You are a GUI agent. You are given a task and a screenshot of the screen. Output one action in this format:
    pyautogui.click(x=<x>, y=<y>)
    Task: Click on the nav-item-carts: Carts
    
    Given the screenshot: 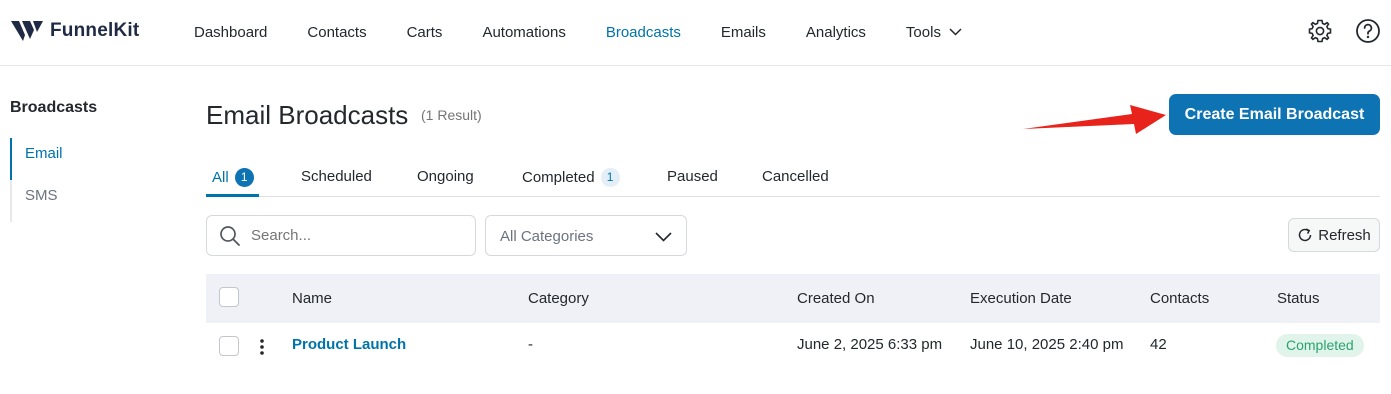 What is the action you would take?
    pyautogui.click(x=425, y=32)
    